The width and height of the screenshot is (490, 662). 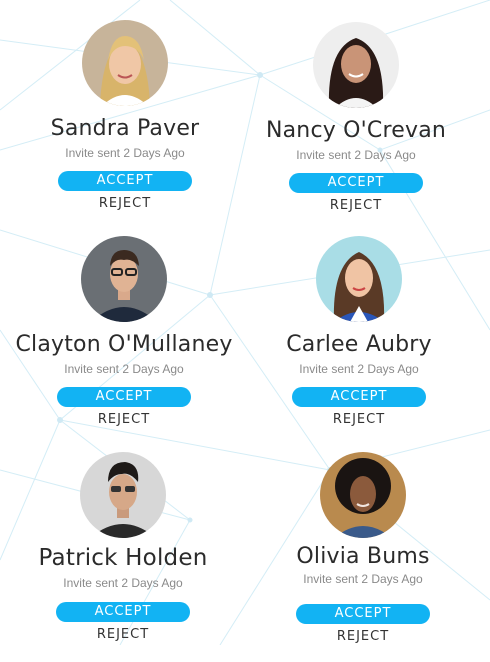 What do you see at coordinates (359, 344) in the screenshot?
I see `invitee-name: Carlee Aubry` at bounding box center [359, 344].